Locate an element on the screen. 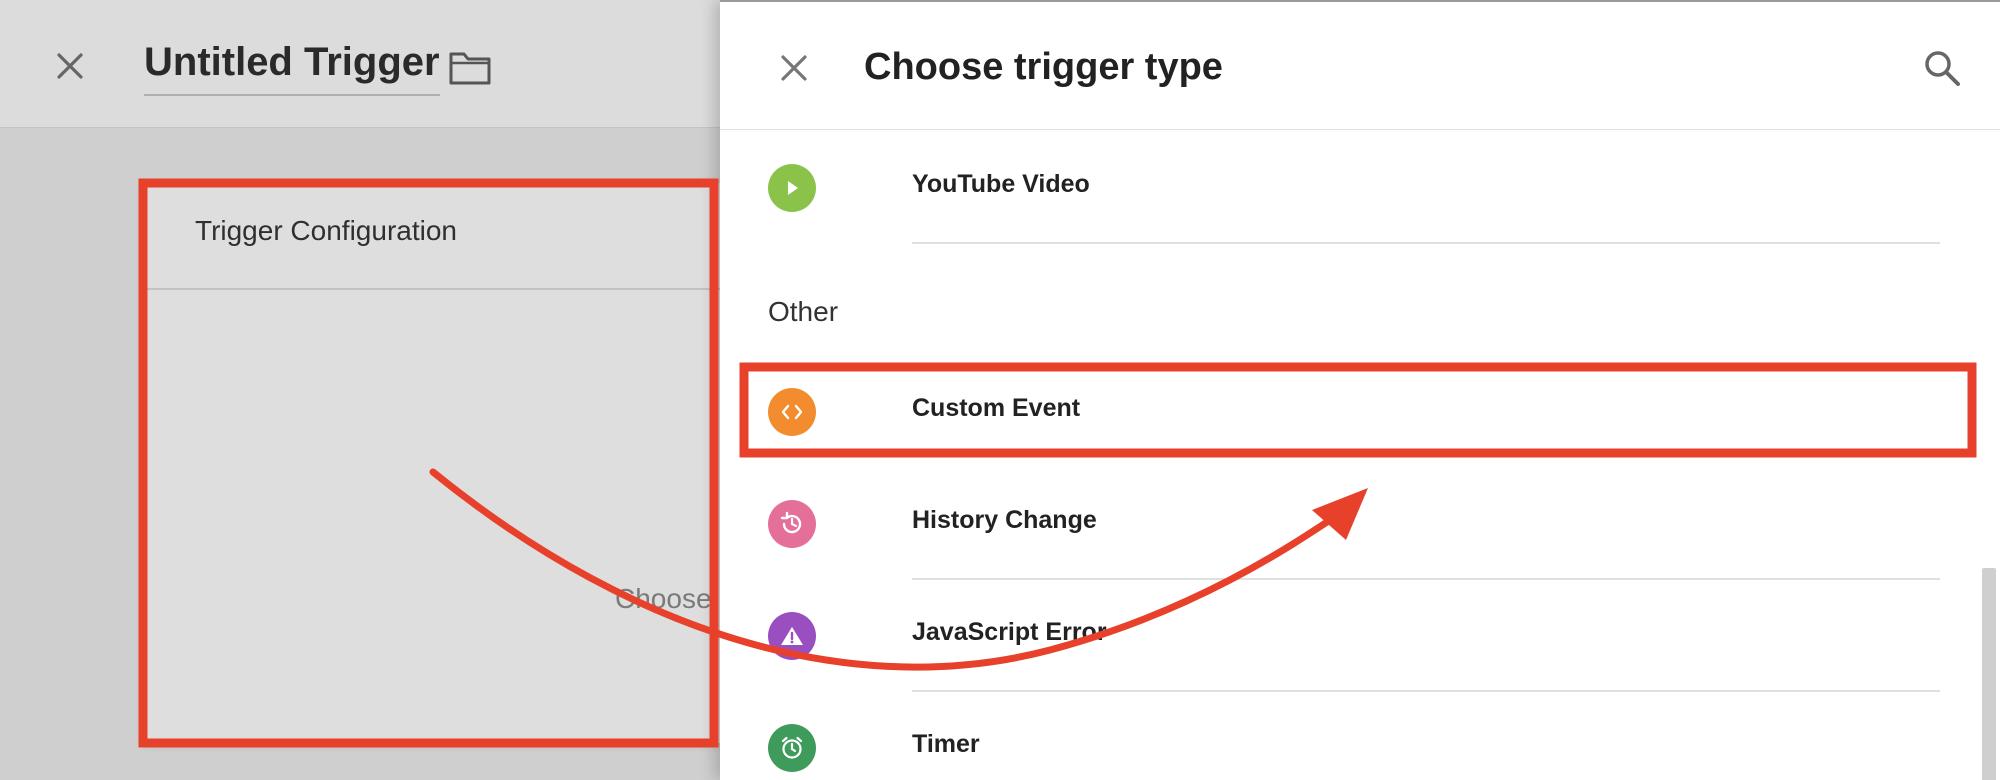  history-icon is located at coordinates (792, 524).